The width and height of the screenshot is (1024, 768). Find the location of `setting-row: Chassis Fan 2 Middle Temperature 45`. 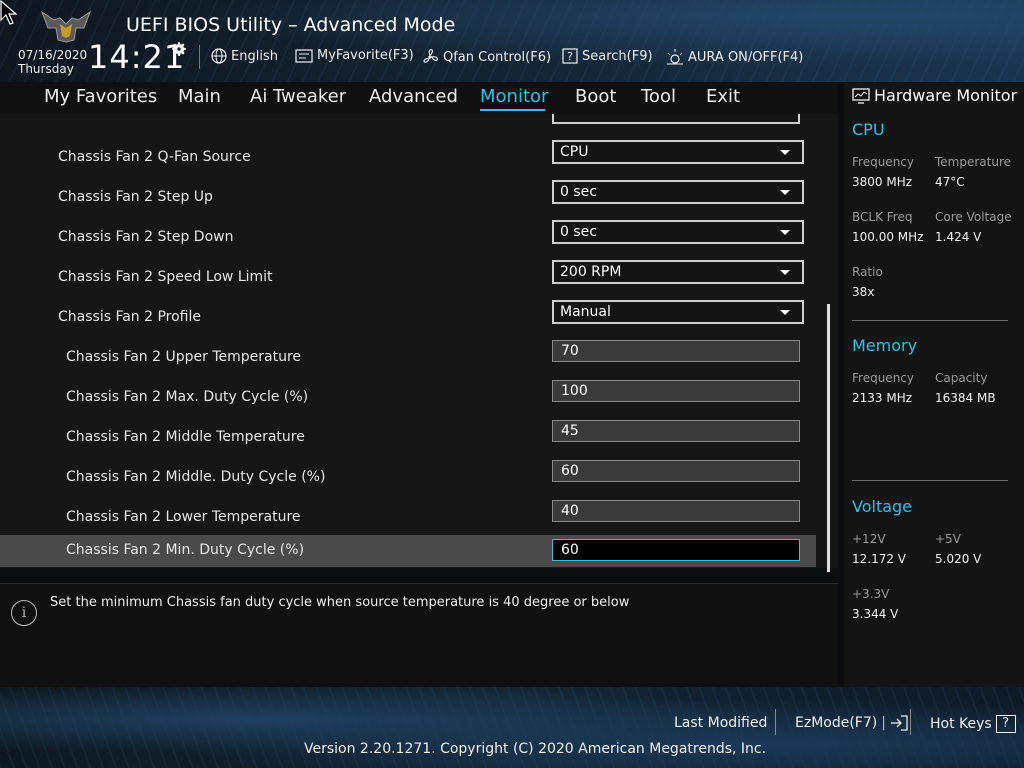

setting-row: Chassis Fan 2 Middle Temperature 45 is located at coordinates (408, 437).